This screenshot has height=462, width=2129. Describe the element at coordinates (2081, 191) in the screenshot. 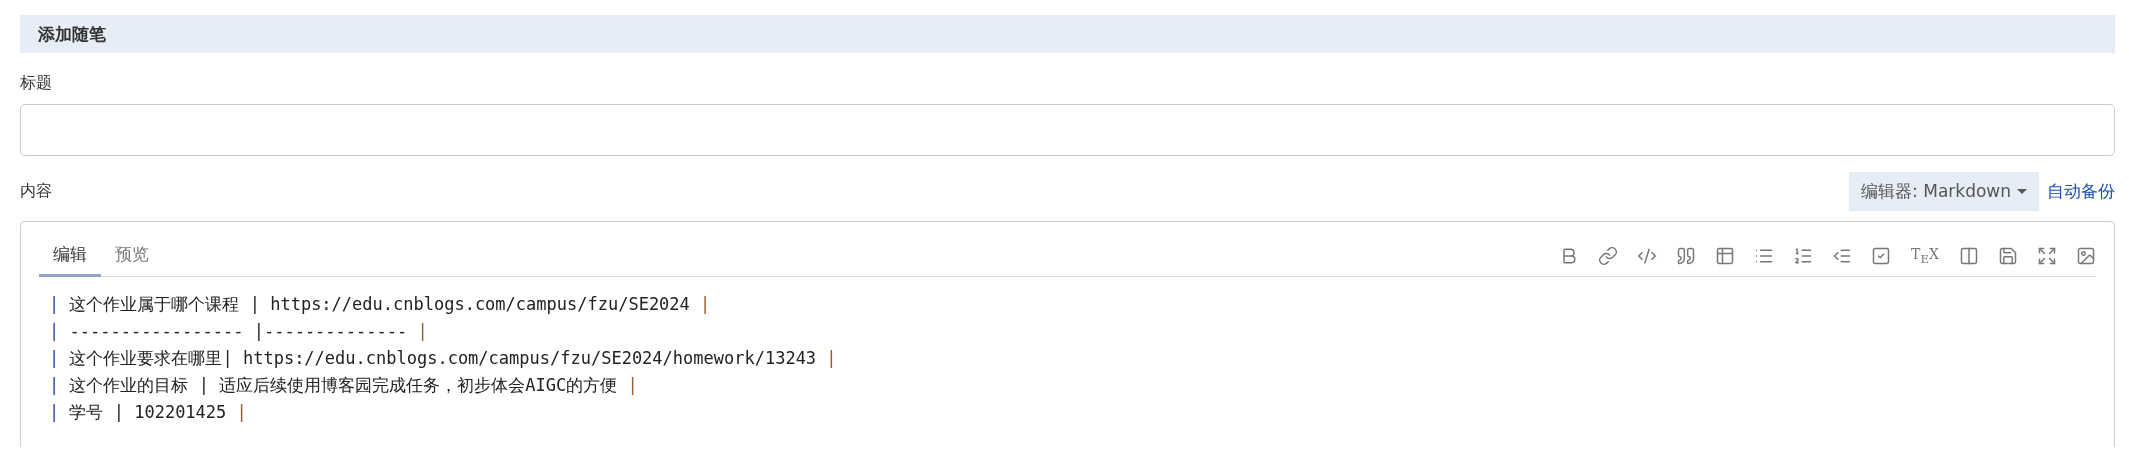

I see `autosave-link: 自动备份` at that location.